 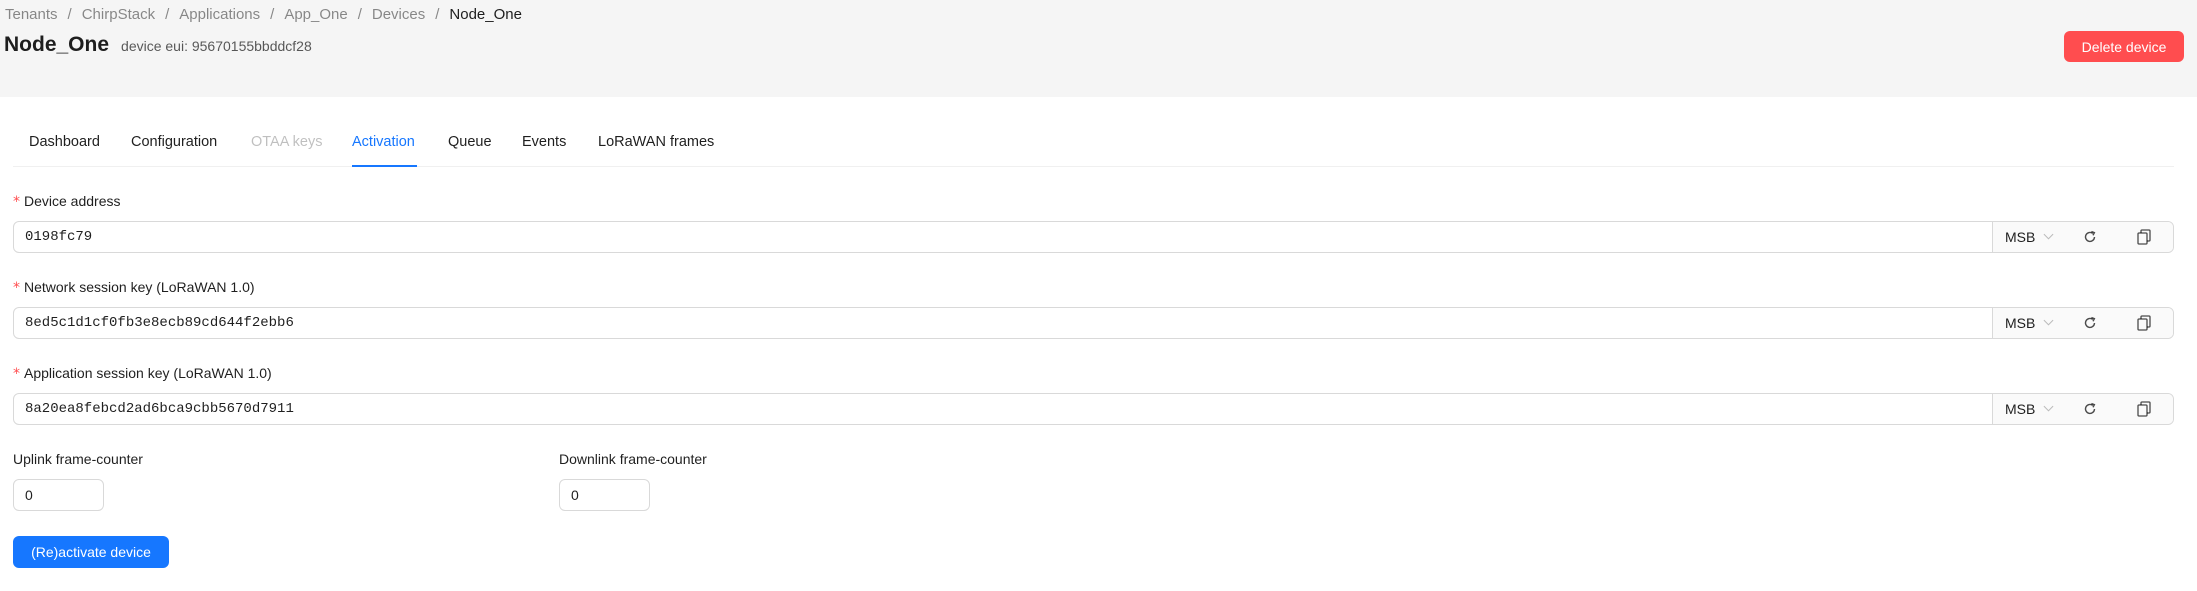 I want to click on app-s-key-label: * Application session key (LoRaWAN 1.0), so click(x=142, y=373).